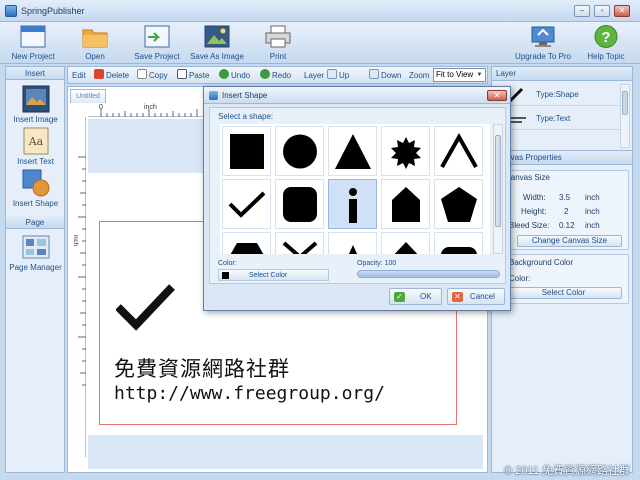 This screenshot has width=640, height=480. I want to click on text-icon: Aa, so click(35, 141).